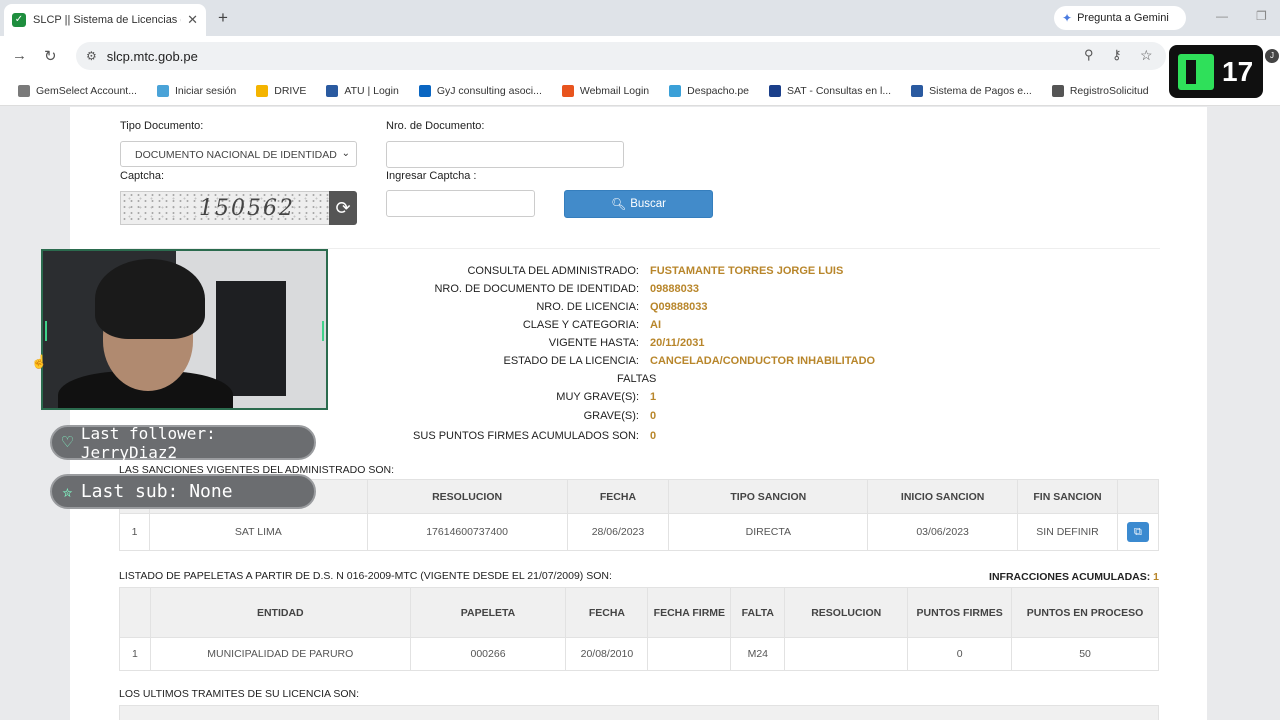 This screenshot has width=1280, height=720. I want to click on star-icon: ✮, so click(67, 491).